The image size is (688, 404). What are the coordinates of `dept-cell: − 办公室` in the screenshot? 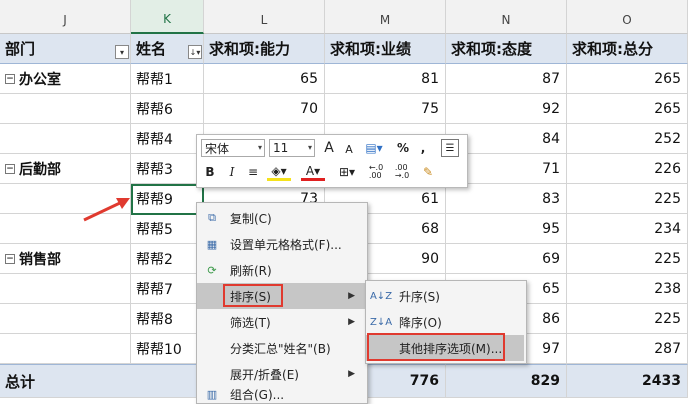 It's located at (65, 79).